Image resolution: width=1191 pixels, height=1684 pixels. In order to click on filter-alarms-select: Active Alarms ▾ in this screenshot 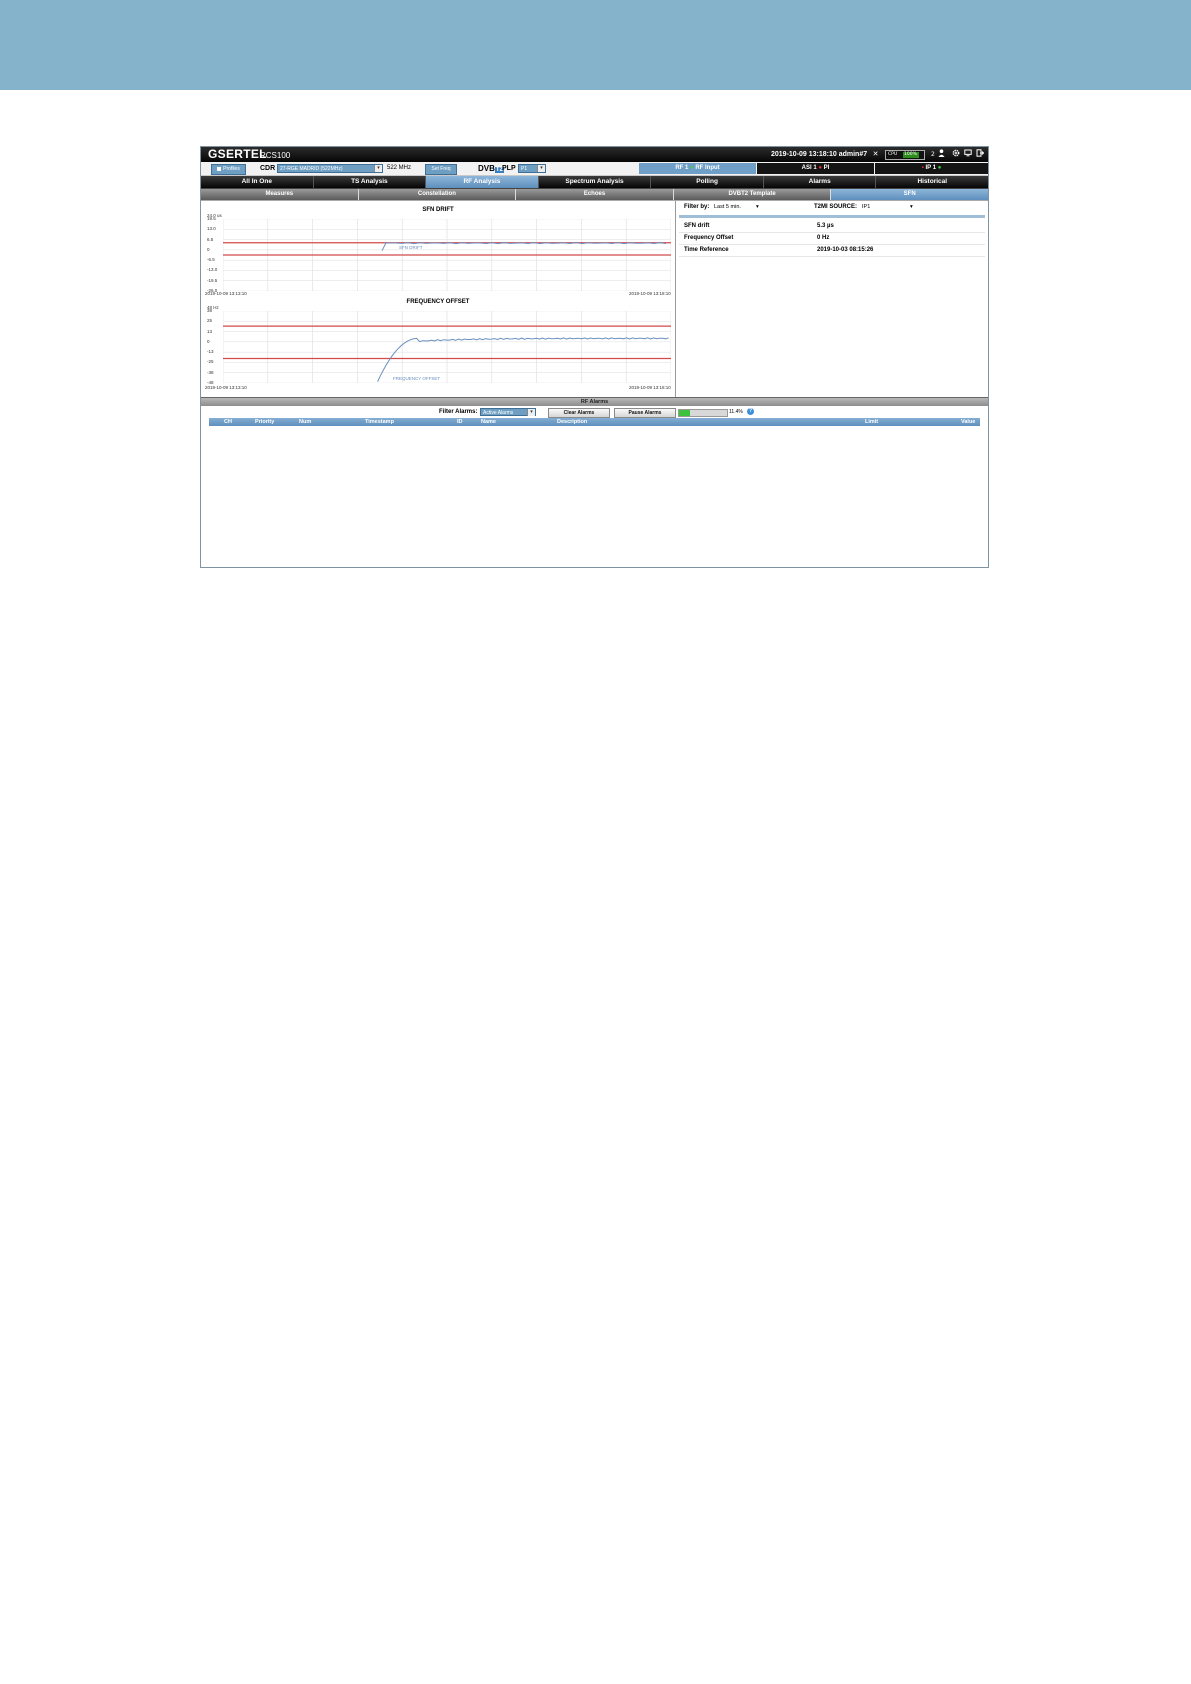, I will do `click(508, 412)`.